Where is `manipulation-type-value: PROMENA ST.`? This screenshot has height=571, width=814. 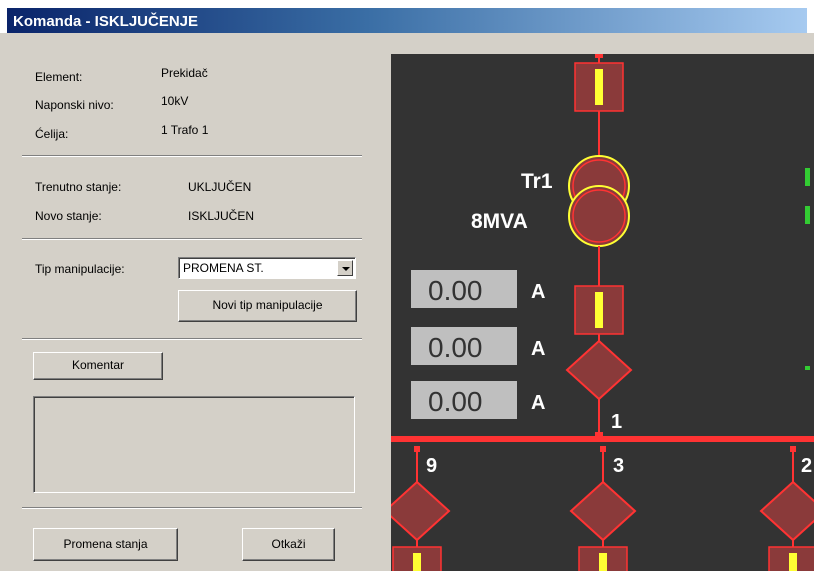
manipulation-type-value: PROMENA ST. is located at coordinates (223, 268).